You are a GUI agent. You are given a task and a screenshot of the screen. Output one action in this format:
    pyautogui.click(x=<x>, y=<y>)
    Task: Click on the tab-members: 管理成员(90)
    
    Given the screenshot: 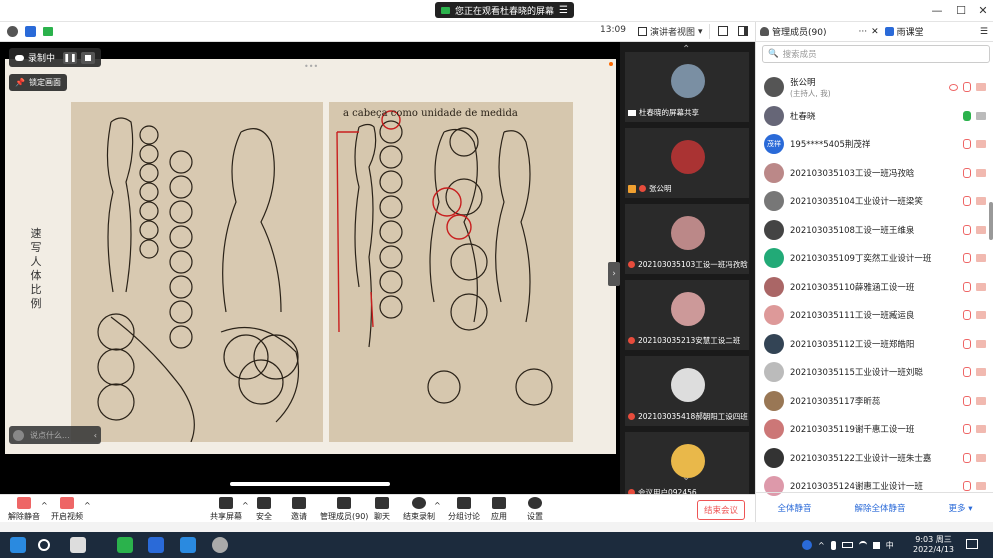 What is the action you would take?
    pyautogui.click(x=799, y=31)
    